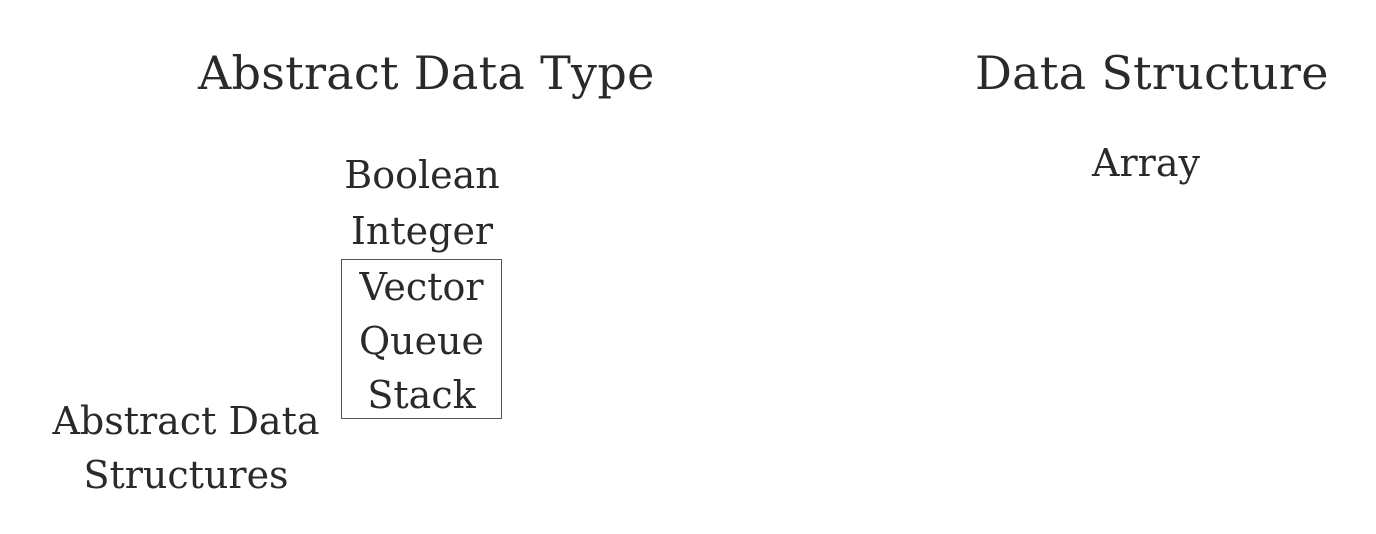 This screenshot has width=1376, height=534. What do you see at coordinates (186, 475) in the screenshot?
I see `abstract-data-structures-label-line2: Structures` at bounding box center [186, 475].